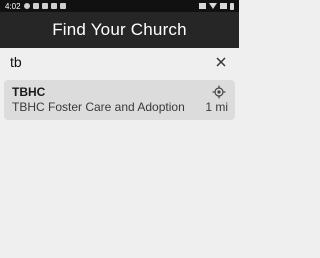  What do you see at coordinates (29, 92) in the screenshot?
I see `result-name: TBHC` at bounding box center [29, 92].